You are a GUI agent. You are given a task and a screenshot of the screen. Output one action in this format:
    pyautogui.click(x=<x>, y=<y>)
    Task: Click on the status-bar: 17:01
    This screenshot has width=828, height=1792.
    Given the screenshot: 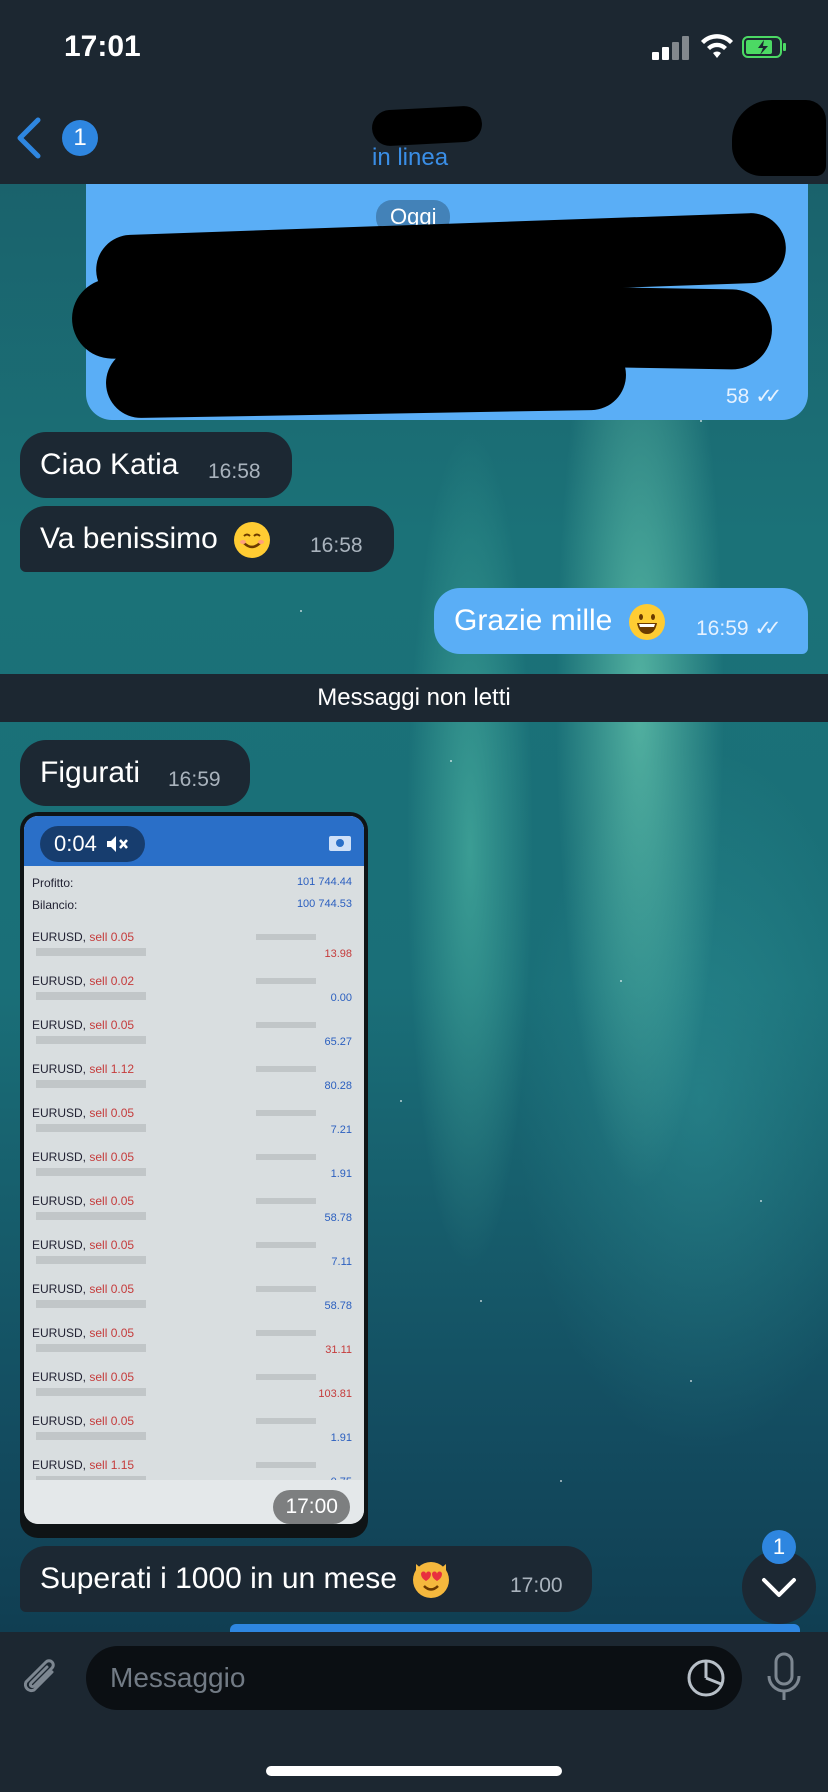 What is the action you would take?
    pyautogui.click(x=414, y=48)
    